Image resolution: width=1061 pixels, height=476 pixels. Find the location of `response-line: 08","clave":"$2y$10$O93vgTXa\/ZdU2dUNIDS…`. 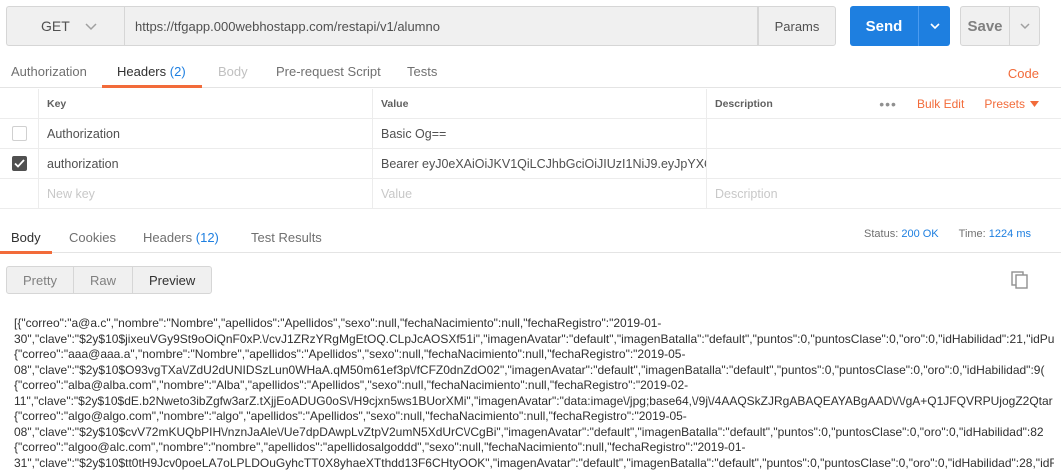

response-line: 08","clave":"$2y$10$O93vgTXa\/ZdU2dUNIDS… is located at coordinates (529, 369).